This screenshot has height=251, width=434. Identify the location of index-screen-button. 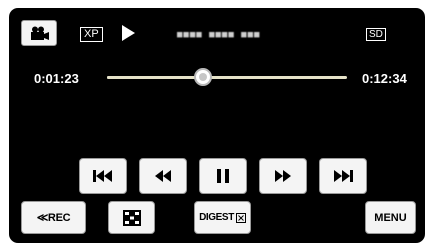
(131, 217).